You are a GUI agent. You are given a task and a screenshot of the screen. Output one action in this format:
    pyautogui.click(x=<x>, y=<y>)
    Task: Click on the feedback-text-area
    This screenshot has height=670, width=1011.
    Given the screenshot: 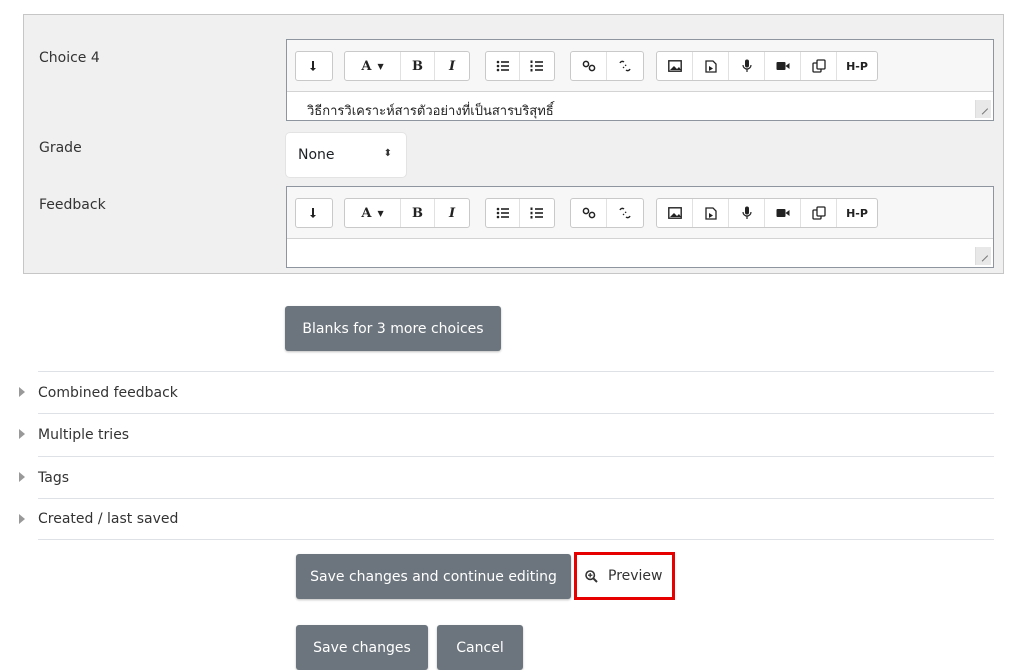 What is the action you would take?
    pyautogui.click(x=640, y=253)
    